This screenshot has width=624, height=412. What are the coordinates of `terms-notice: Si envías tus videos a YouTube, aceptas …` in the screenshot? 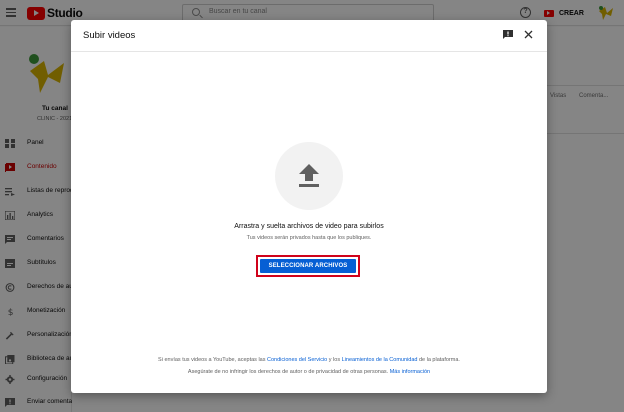 It's located at (309, 360).